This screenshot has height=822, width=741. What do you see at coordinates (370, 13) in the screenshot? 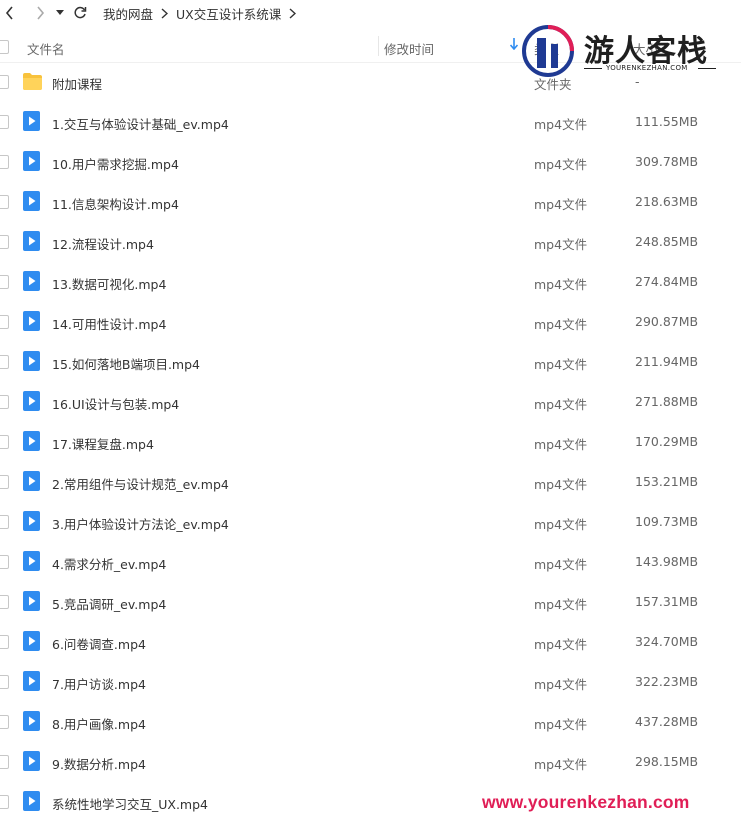
I see `navigation-toolbar: 我的网盘 UX交互设计系统课` at bounding box center [370, 13].